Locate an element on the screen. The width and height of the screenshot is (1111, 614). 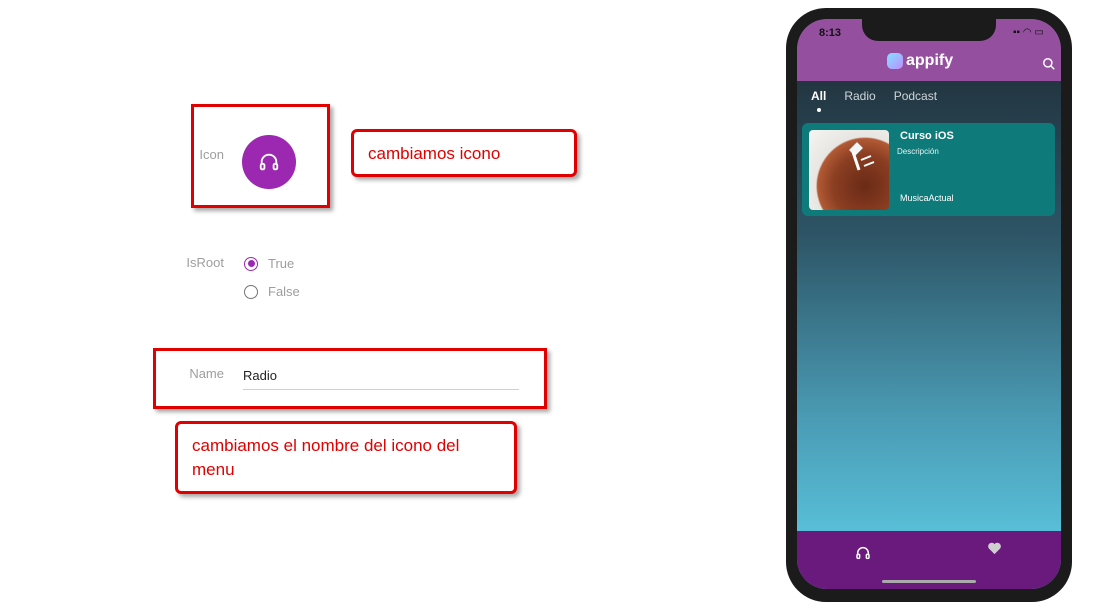
nav-radio-button is located at coordinates (863, 555).